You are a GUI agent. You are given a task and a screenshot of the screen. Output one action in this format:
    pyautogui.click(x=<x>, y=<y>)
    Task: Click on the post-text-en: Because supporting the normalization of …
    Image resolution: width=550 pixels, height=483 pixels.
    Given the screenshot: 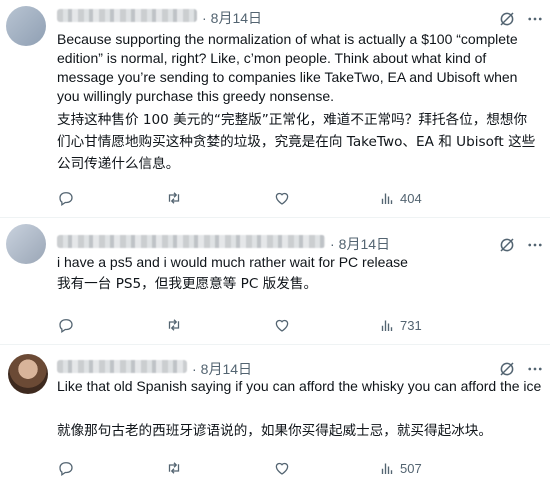 What is the action you would take?
    pyautogui.click(x=287, y=67)
    